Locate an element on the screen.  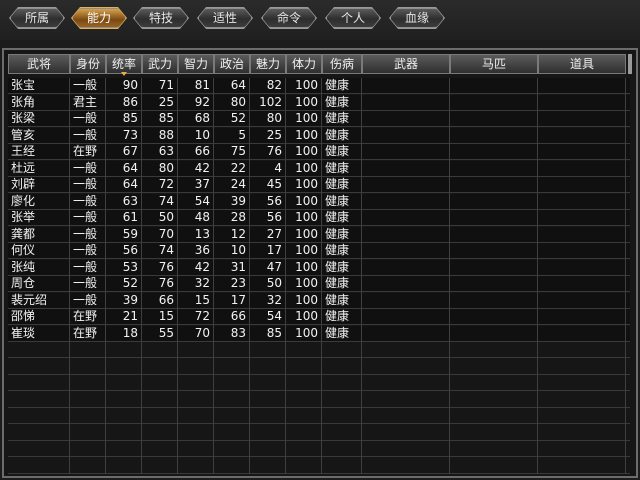
column-header-item: 道具 is located at coordinates (582, 64).